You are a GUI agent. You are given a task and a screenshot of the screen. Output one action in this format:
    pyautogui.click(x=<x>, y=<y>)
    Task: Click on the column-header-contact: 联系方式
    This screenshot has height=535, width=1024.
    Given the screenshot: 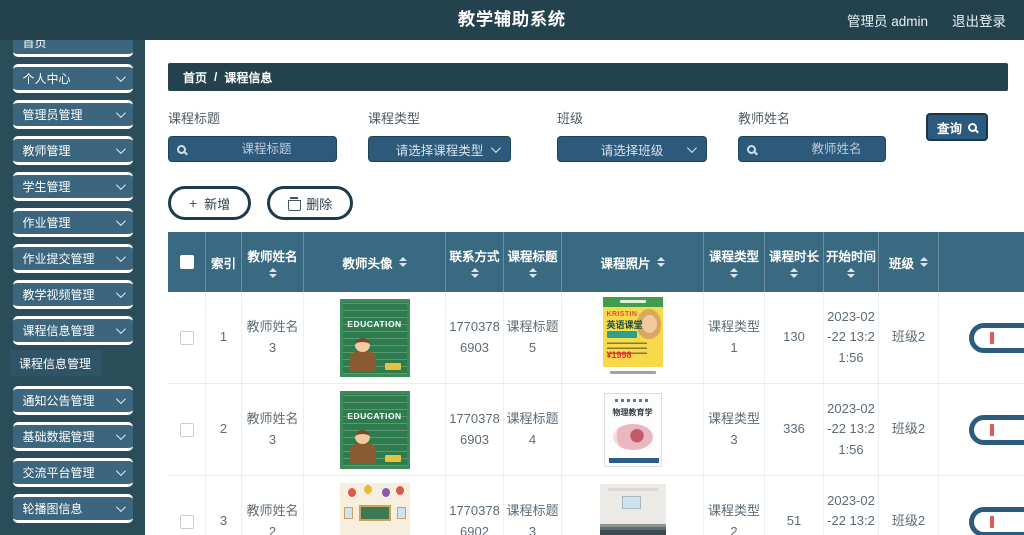 What is the action you would take?
    pyautogui.click(x=475, y=262)
    